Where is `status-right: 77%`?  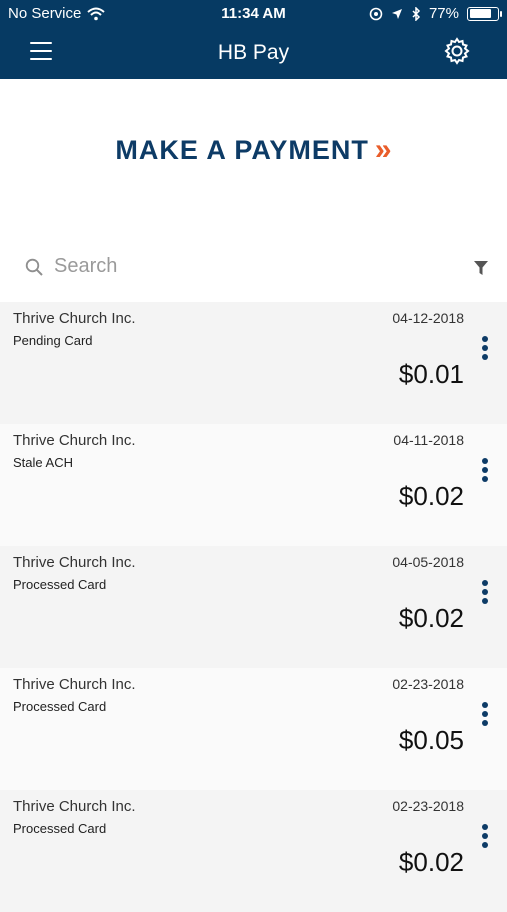
status-right: 77% is located at coordinates (435, 13).